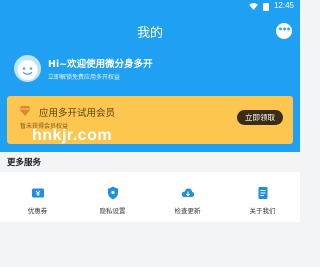 This screenshot has width=320, height=267. What do you see at coordinates (262, 193) in the screenshot?
I see `document-icon` at bounding box center [262, 193].